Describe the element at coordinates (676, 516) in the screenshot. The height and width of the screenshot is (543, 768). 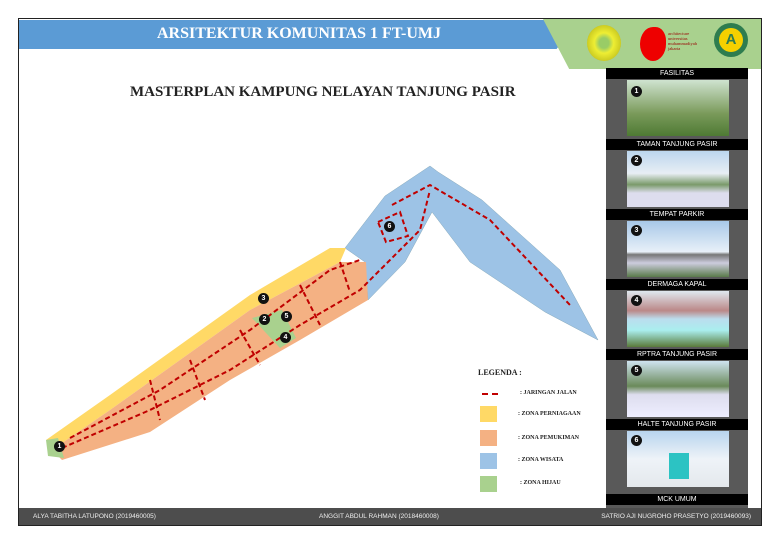
I see `author-3: SATRIO AJI NUGROHO PRASETYO (2019460093)` at that location.